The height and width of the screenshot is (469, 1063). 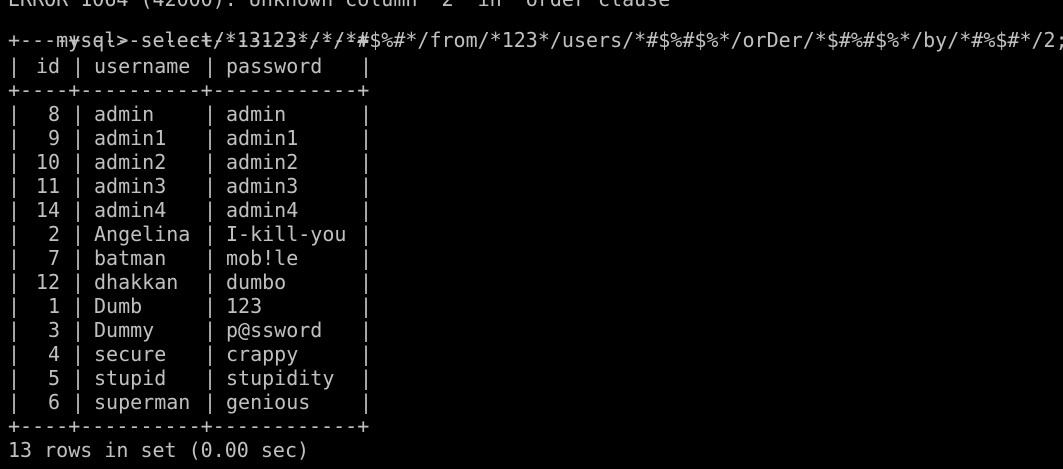 What do you see at coordinates (262, 186) in the screenshot?
I see `cell-password: admin3` at bounding box center [262, 186].